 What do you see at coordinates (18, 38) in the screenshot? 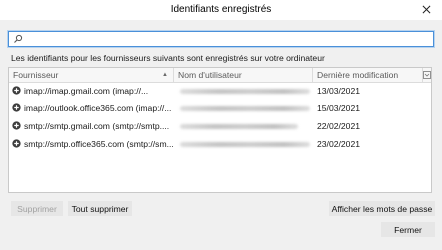
I see `search-icon` at bounding box center [18, 38].